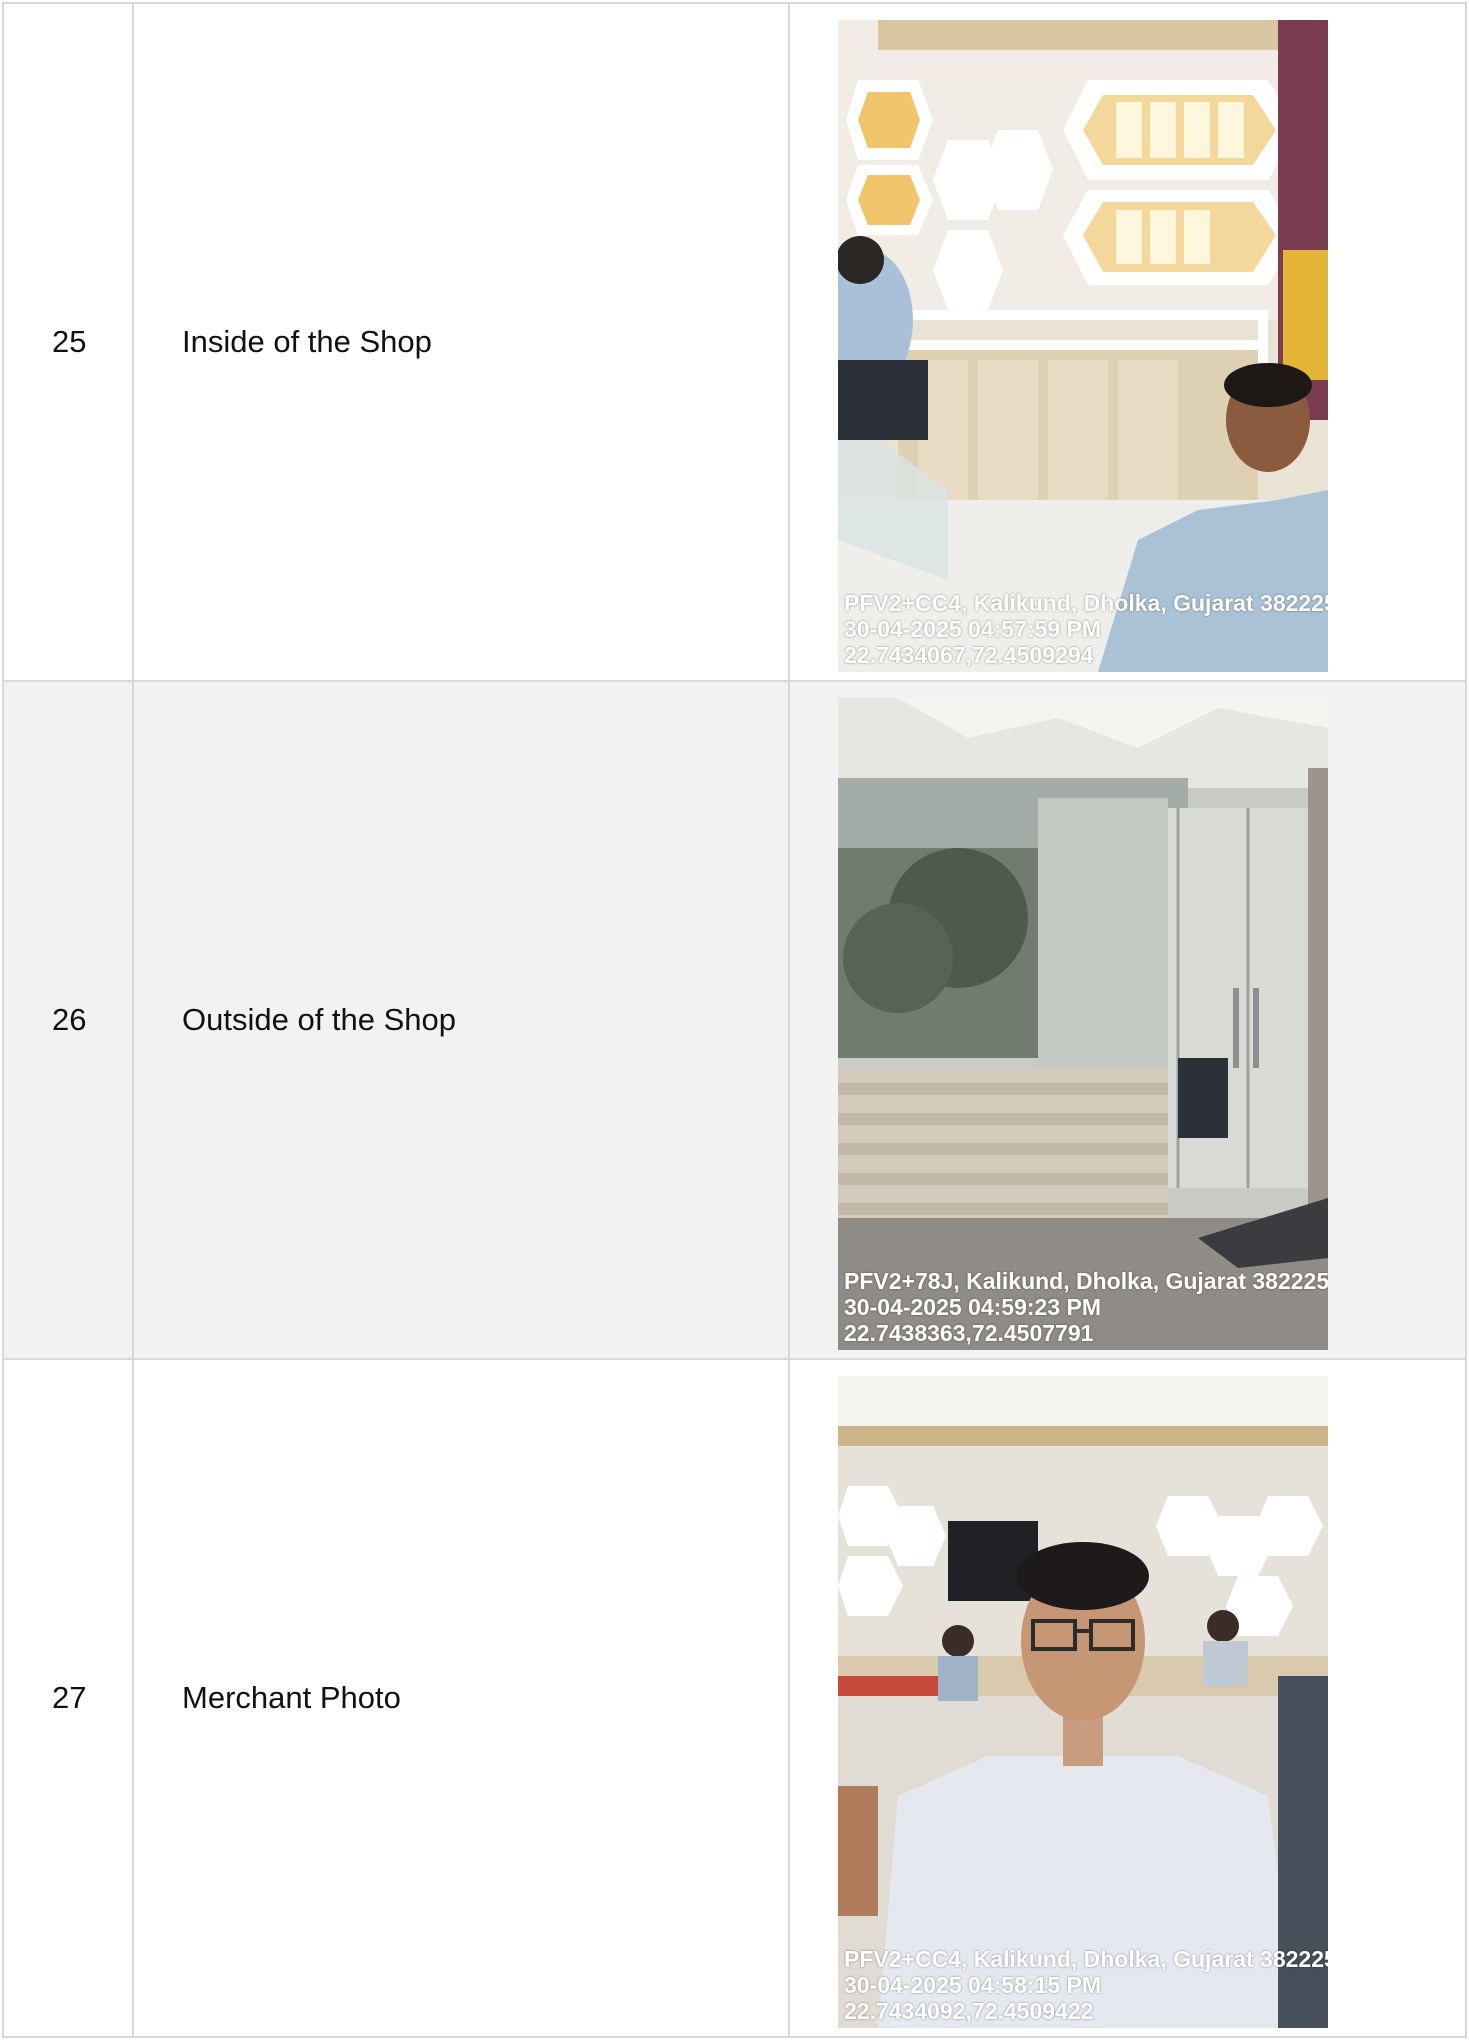 This screenshot has height=2044, width=1469. Describe the element at coordinates (972, 1307) in the screenshot. I see `stamp-datetime: 30-04-2025 04:59:23 PM` at that location.